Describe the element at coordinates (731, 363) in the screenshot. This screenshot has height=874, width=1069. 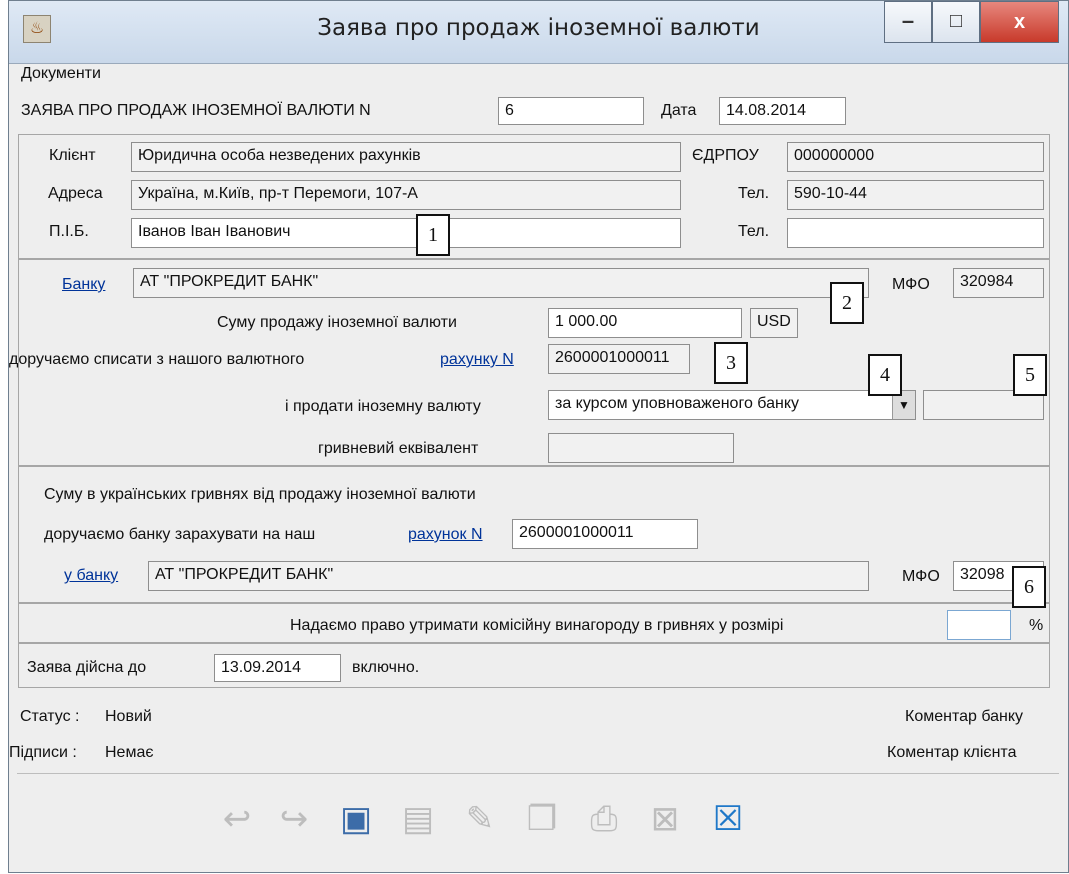
I see `callout-3: 3` at that location.